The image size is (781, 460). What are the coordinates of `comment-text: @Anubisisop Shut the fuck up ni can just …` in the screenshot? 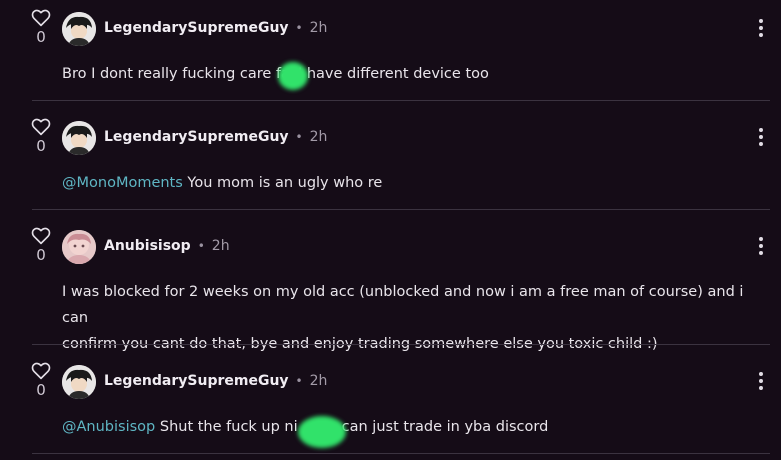 It's located at (418, 427).